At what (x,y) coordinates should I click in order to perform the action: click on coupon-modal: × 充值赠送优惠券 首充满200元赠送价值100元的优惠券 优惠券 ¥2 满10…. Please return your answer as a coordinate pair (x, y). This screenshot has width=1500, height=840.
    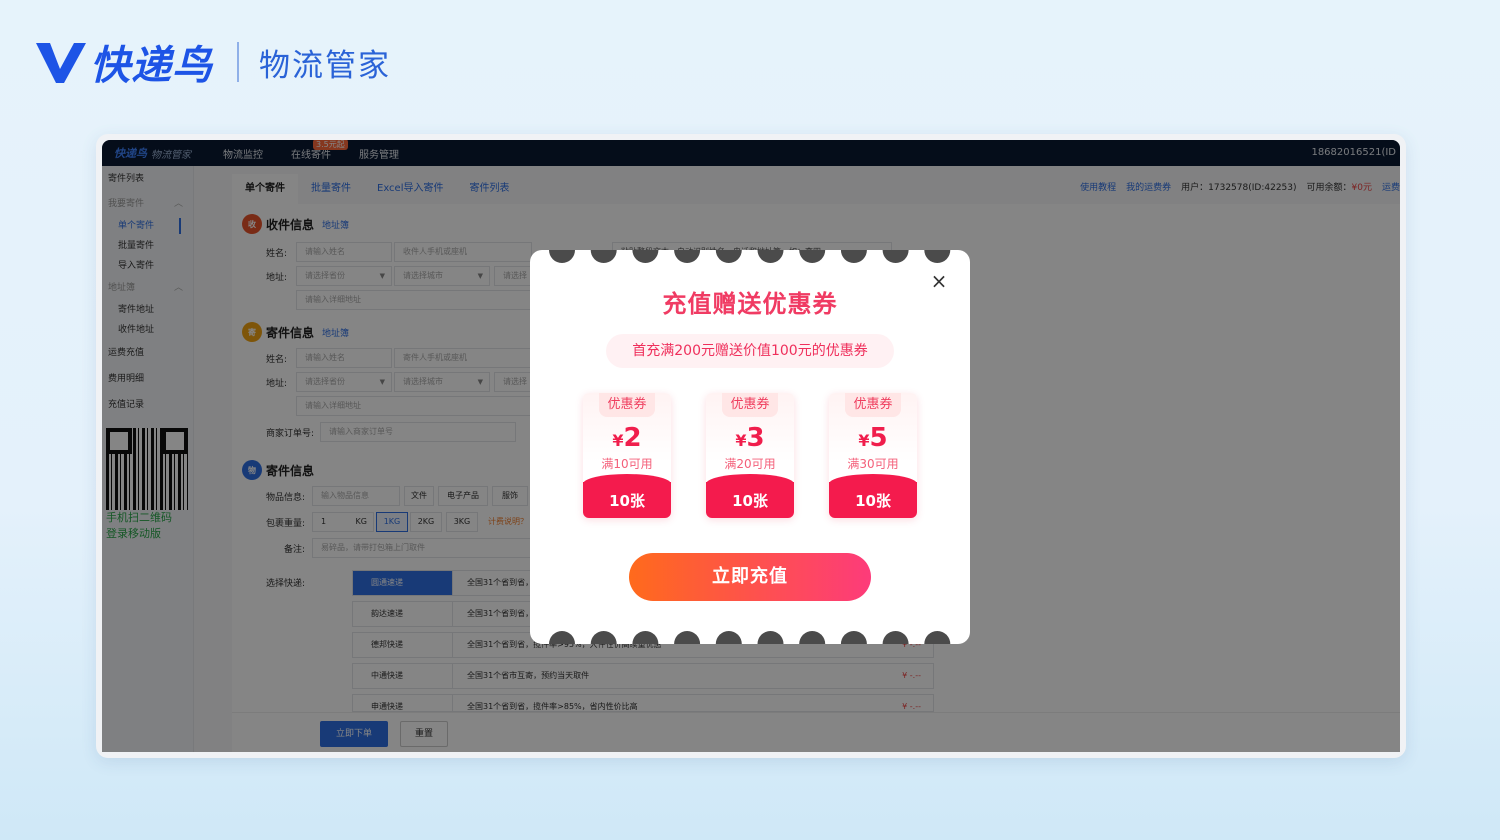
    Looking at the image, I should click on (750, 447).